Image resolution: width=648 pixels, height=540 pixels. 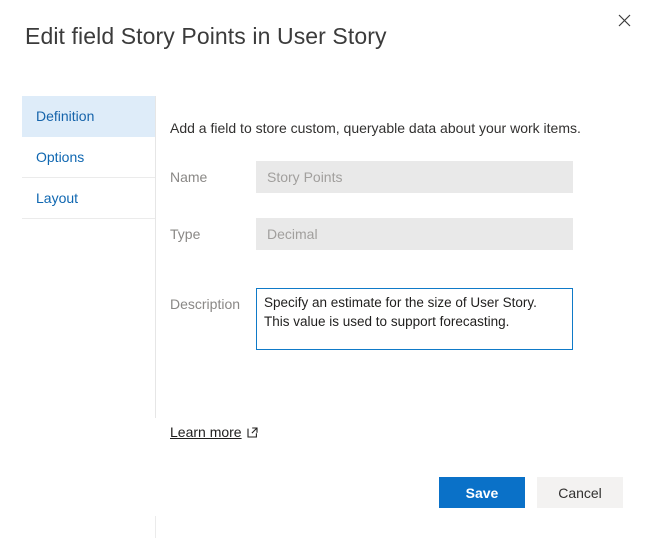 I want to click on pivot-tabs: Definition Options Layout, so click(x=88, y=157).